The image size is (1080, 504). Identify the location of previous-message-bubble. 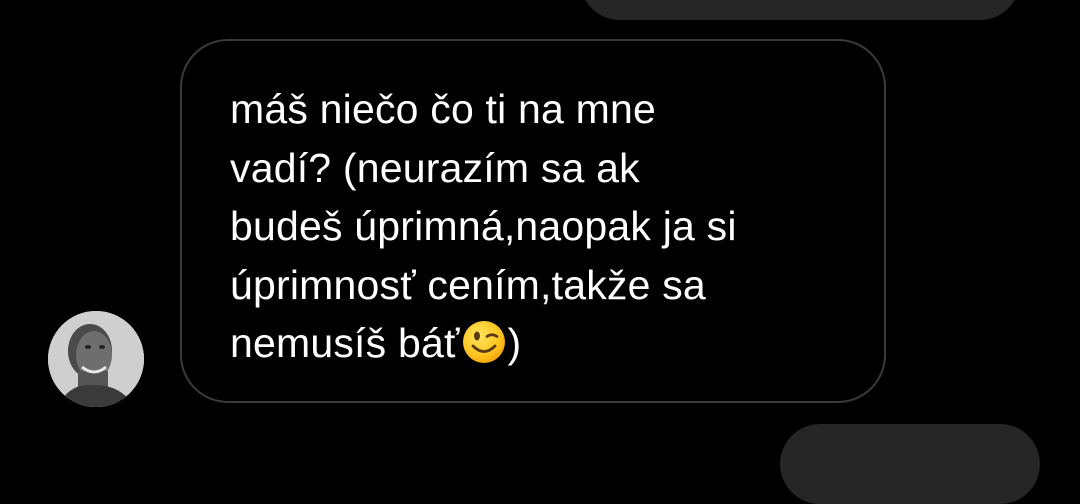
(800, 10).